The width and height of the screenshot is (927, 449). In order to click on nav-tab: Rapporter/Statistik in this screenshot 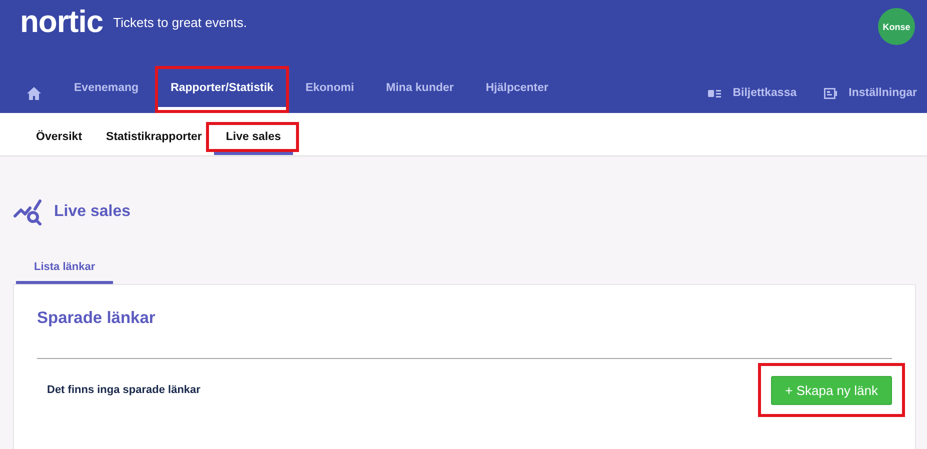, I will do `click(222, 88)`.